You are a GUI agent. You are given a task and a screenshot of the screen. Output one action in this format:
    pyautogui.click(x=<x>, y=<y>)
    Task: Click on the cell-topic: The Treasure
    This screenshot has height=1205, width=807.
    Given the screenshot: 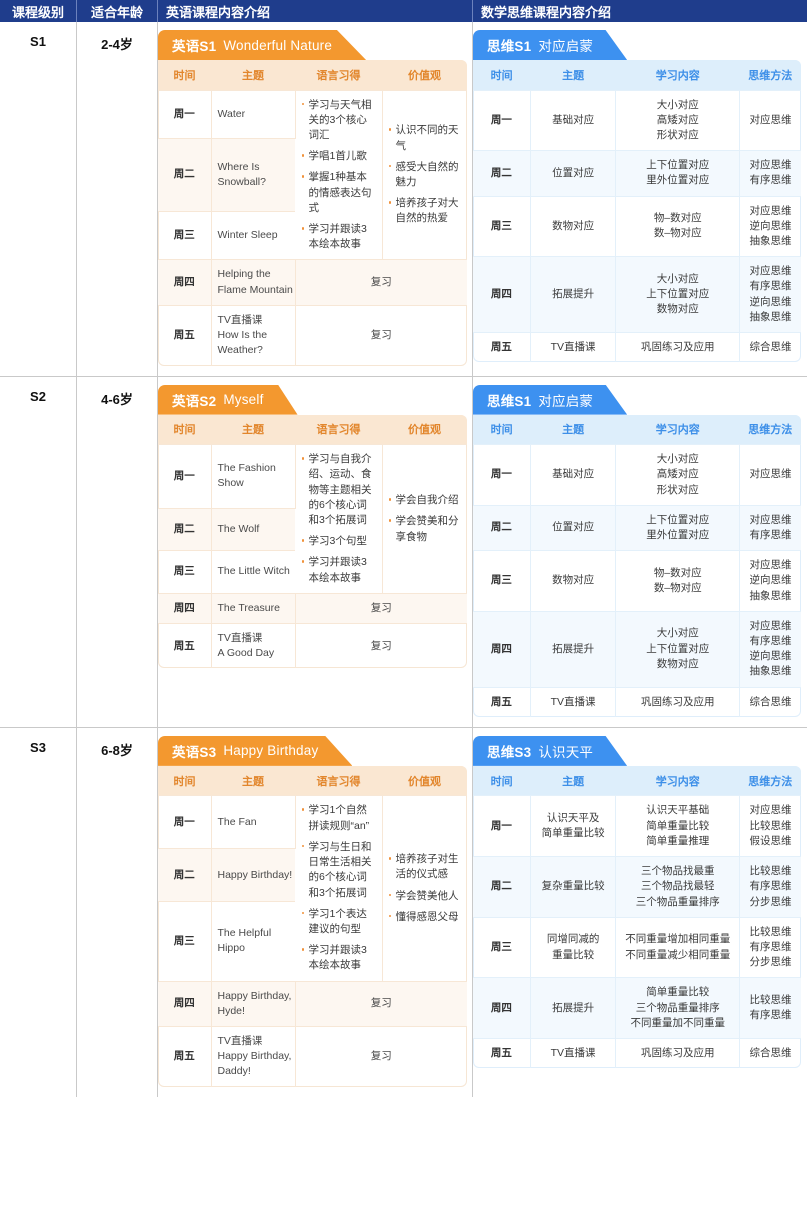 What is the action you would take?
    pyautogui.click(x=253, y=608)
    